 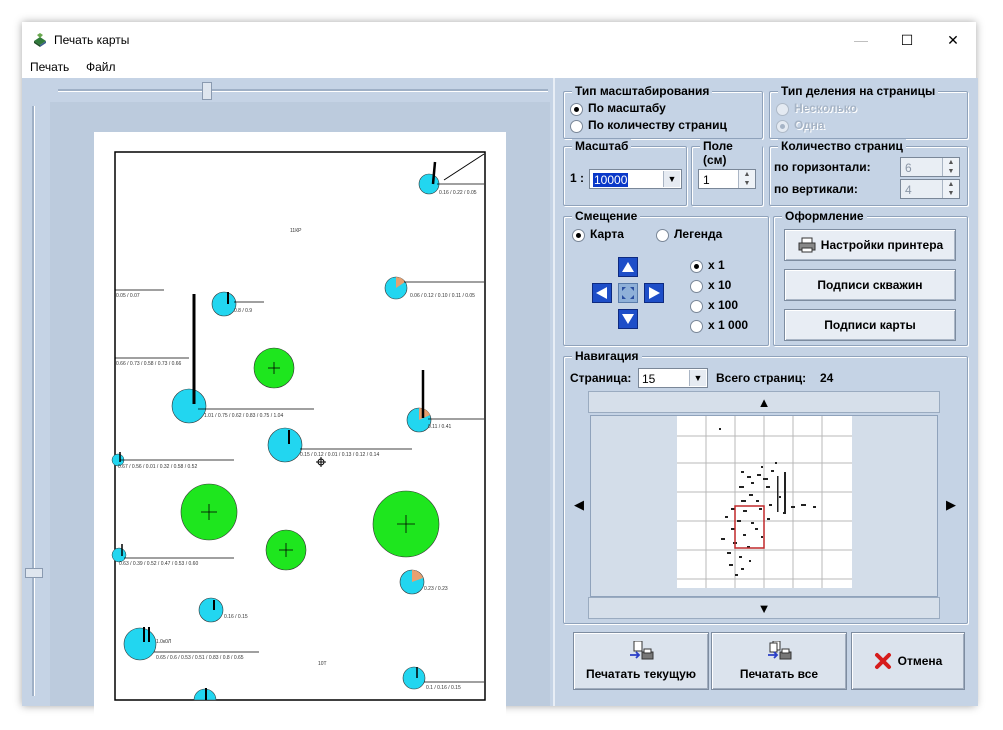 What do you see at coordinates (930, 189) in the screenshot?
I see `vertical-spinbox: 4 ▲ ▼` at bounding box center [930, 189].